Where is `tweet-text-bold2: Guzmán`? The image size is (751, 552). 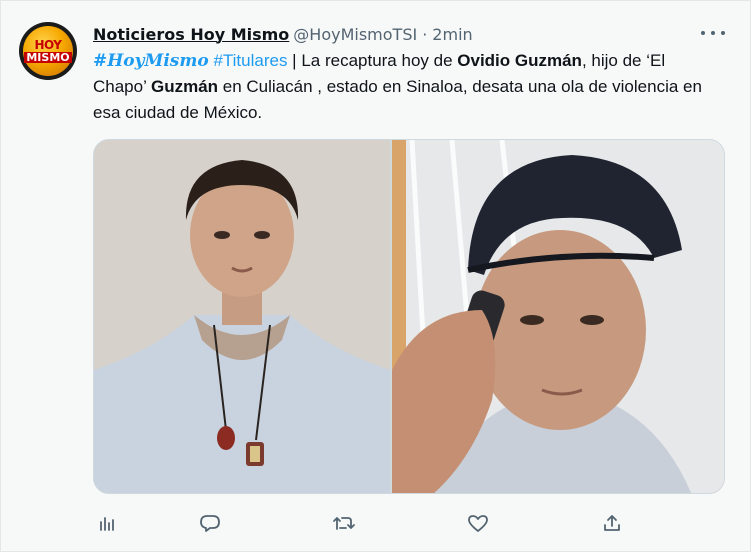 tweet-text-bold2: Guzmán is located at coordinates (184, 86).